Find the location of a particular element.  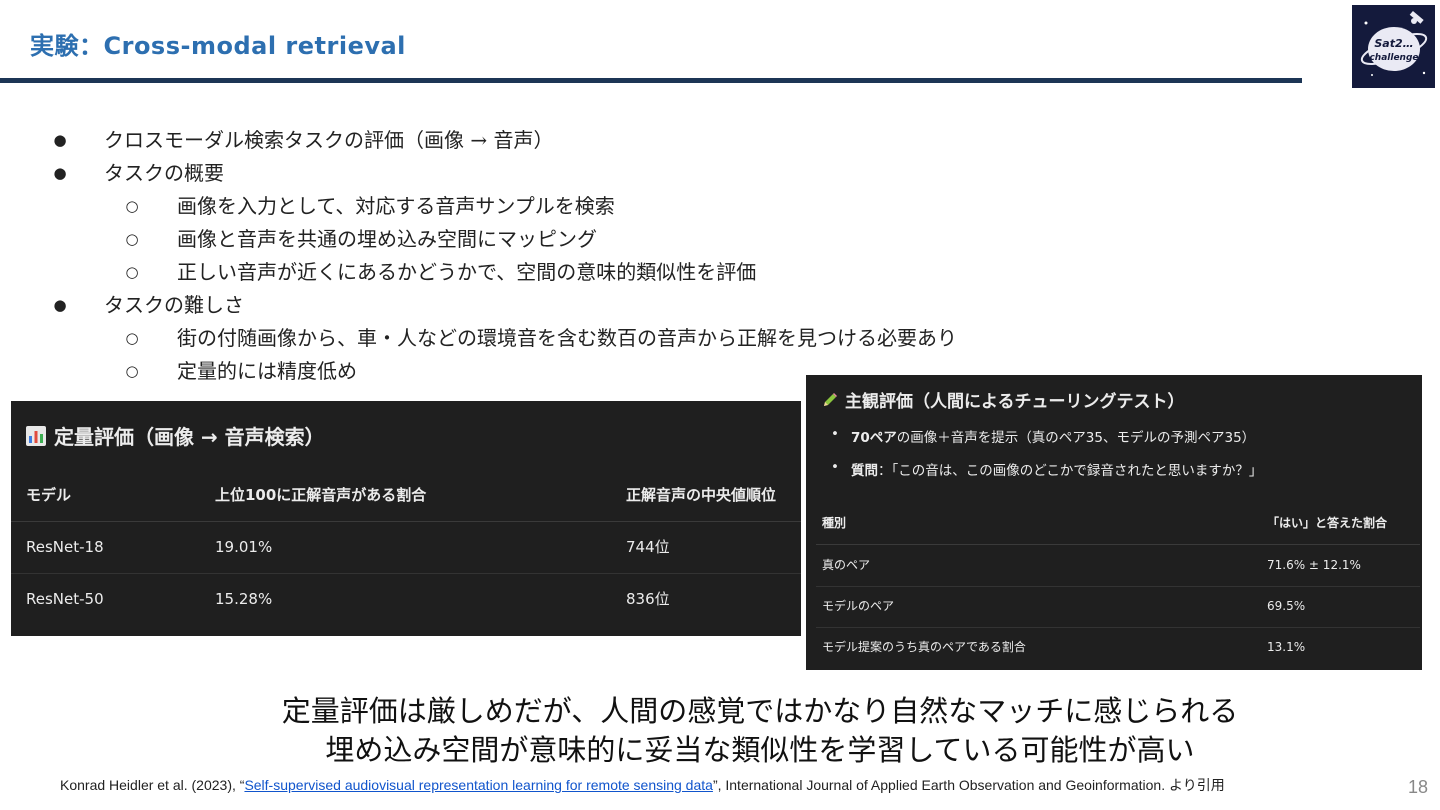

panel-title: 定量評価（画像 → 音声検索） is located at coordinates (189, 437).